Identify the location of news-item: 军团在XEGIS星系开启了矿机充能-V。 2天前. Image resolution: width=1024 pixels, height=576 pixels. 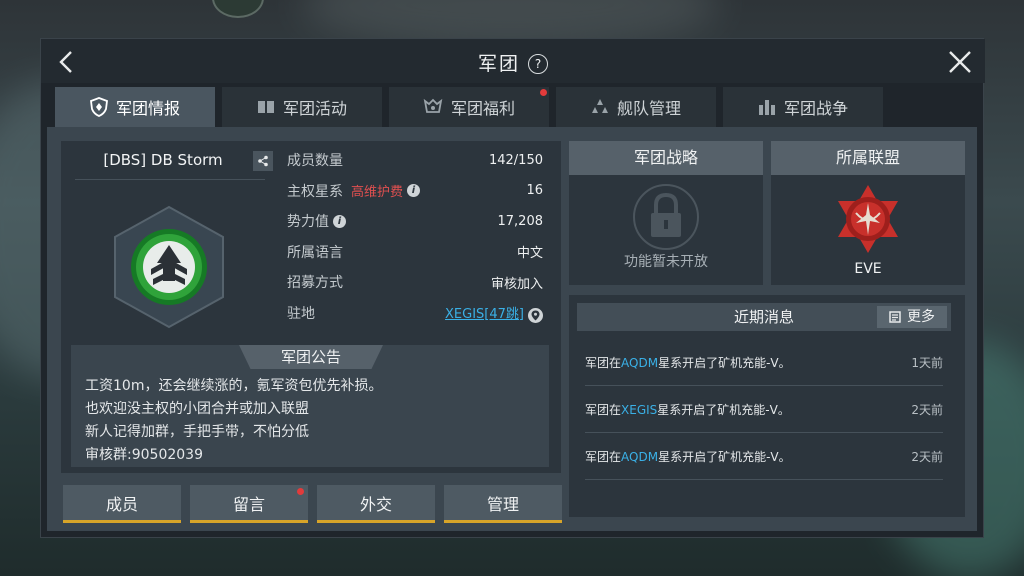
(764, 409).